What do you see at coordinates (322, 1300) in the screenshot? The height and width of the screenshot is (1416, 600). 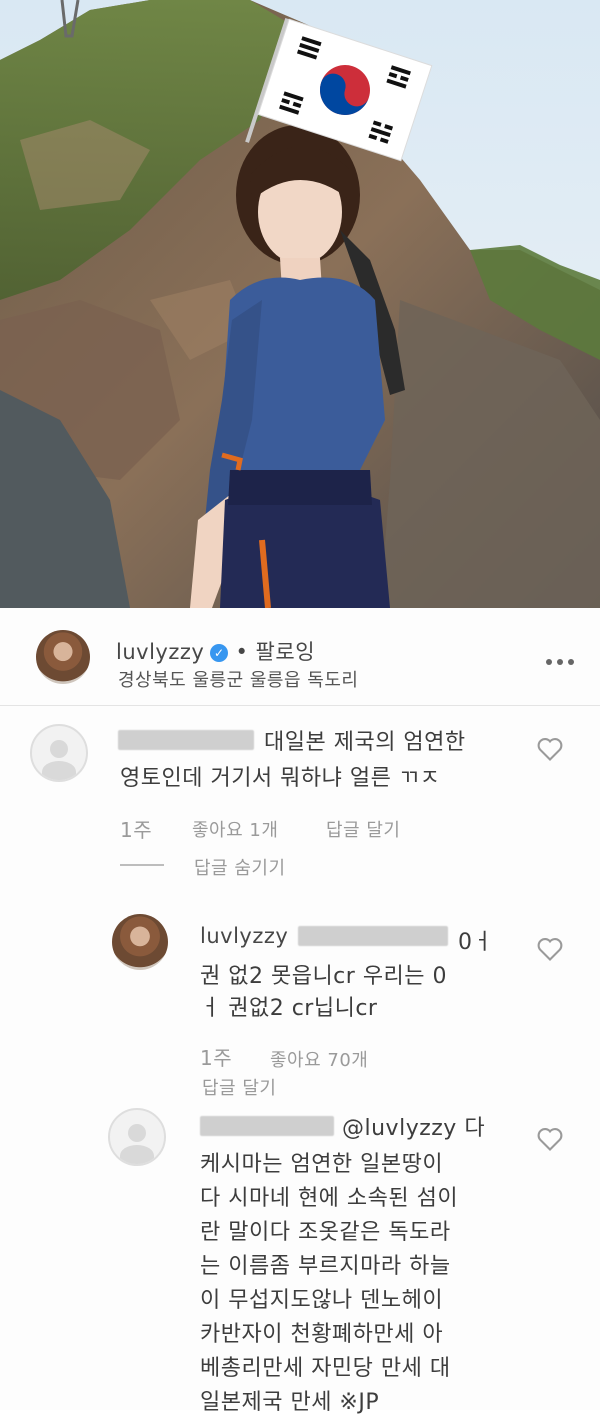 I see `reply-text-line: 이 무섭지도않나 덴노헤이` at bounding box center [322, 1300].